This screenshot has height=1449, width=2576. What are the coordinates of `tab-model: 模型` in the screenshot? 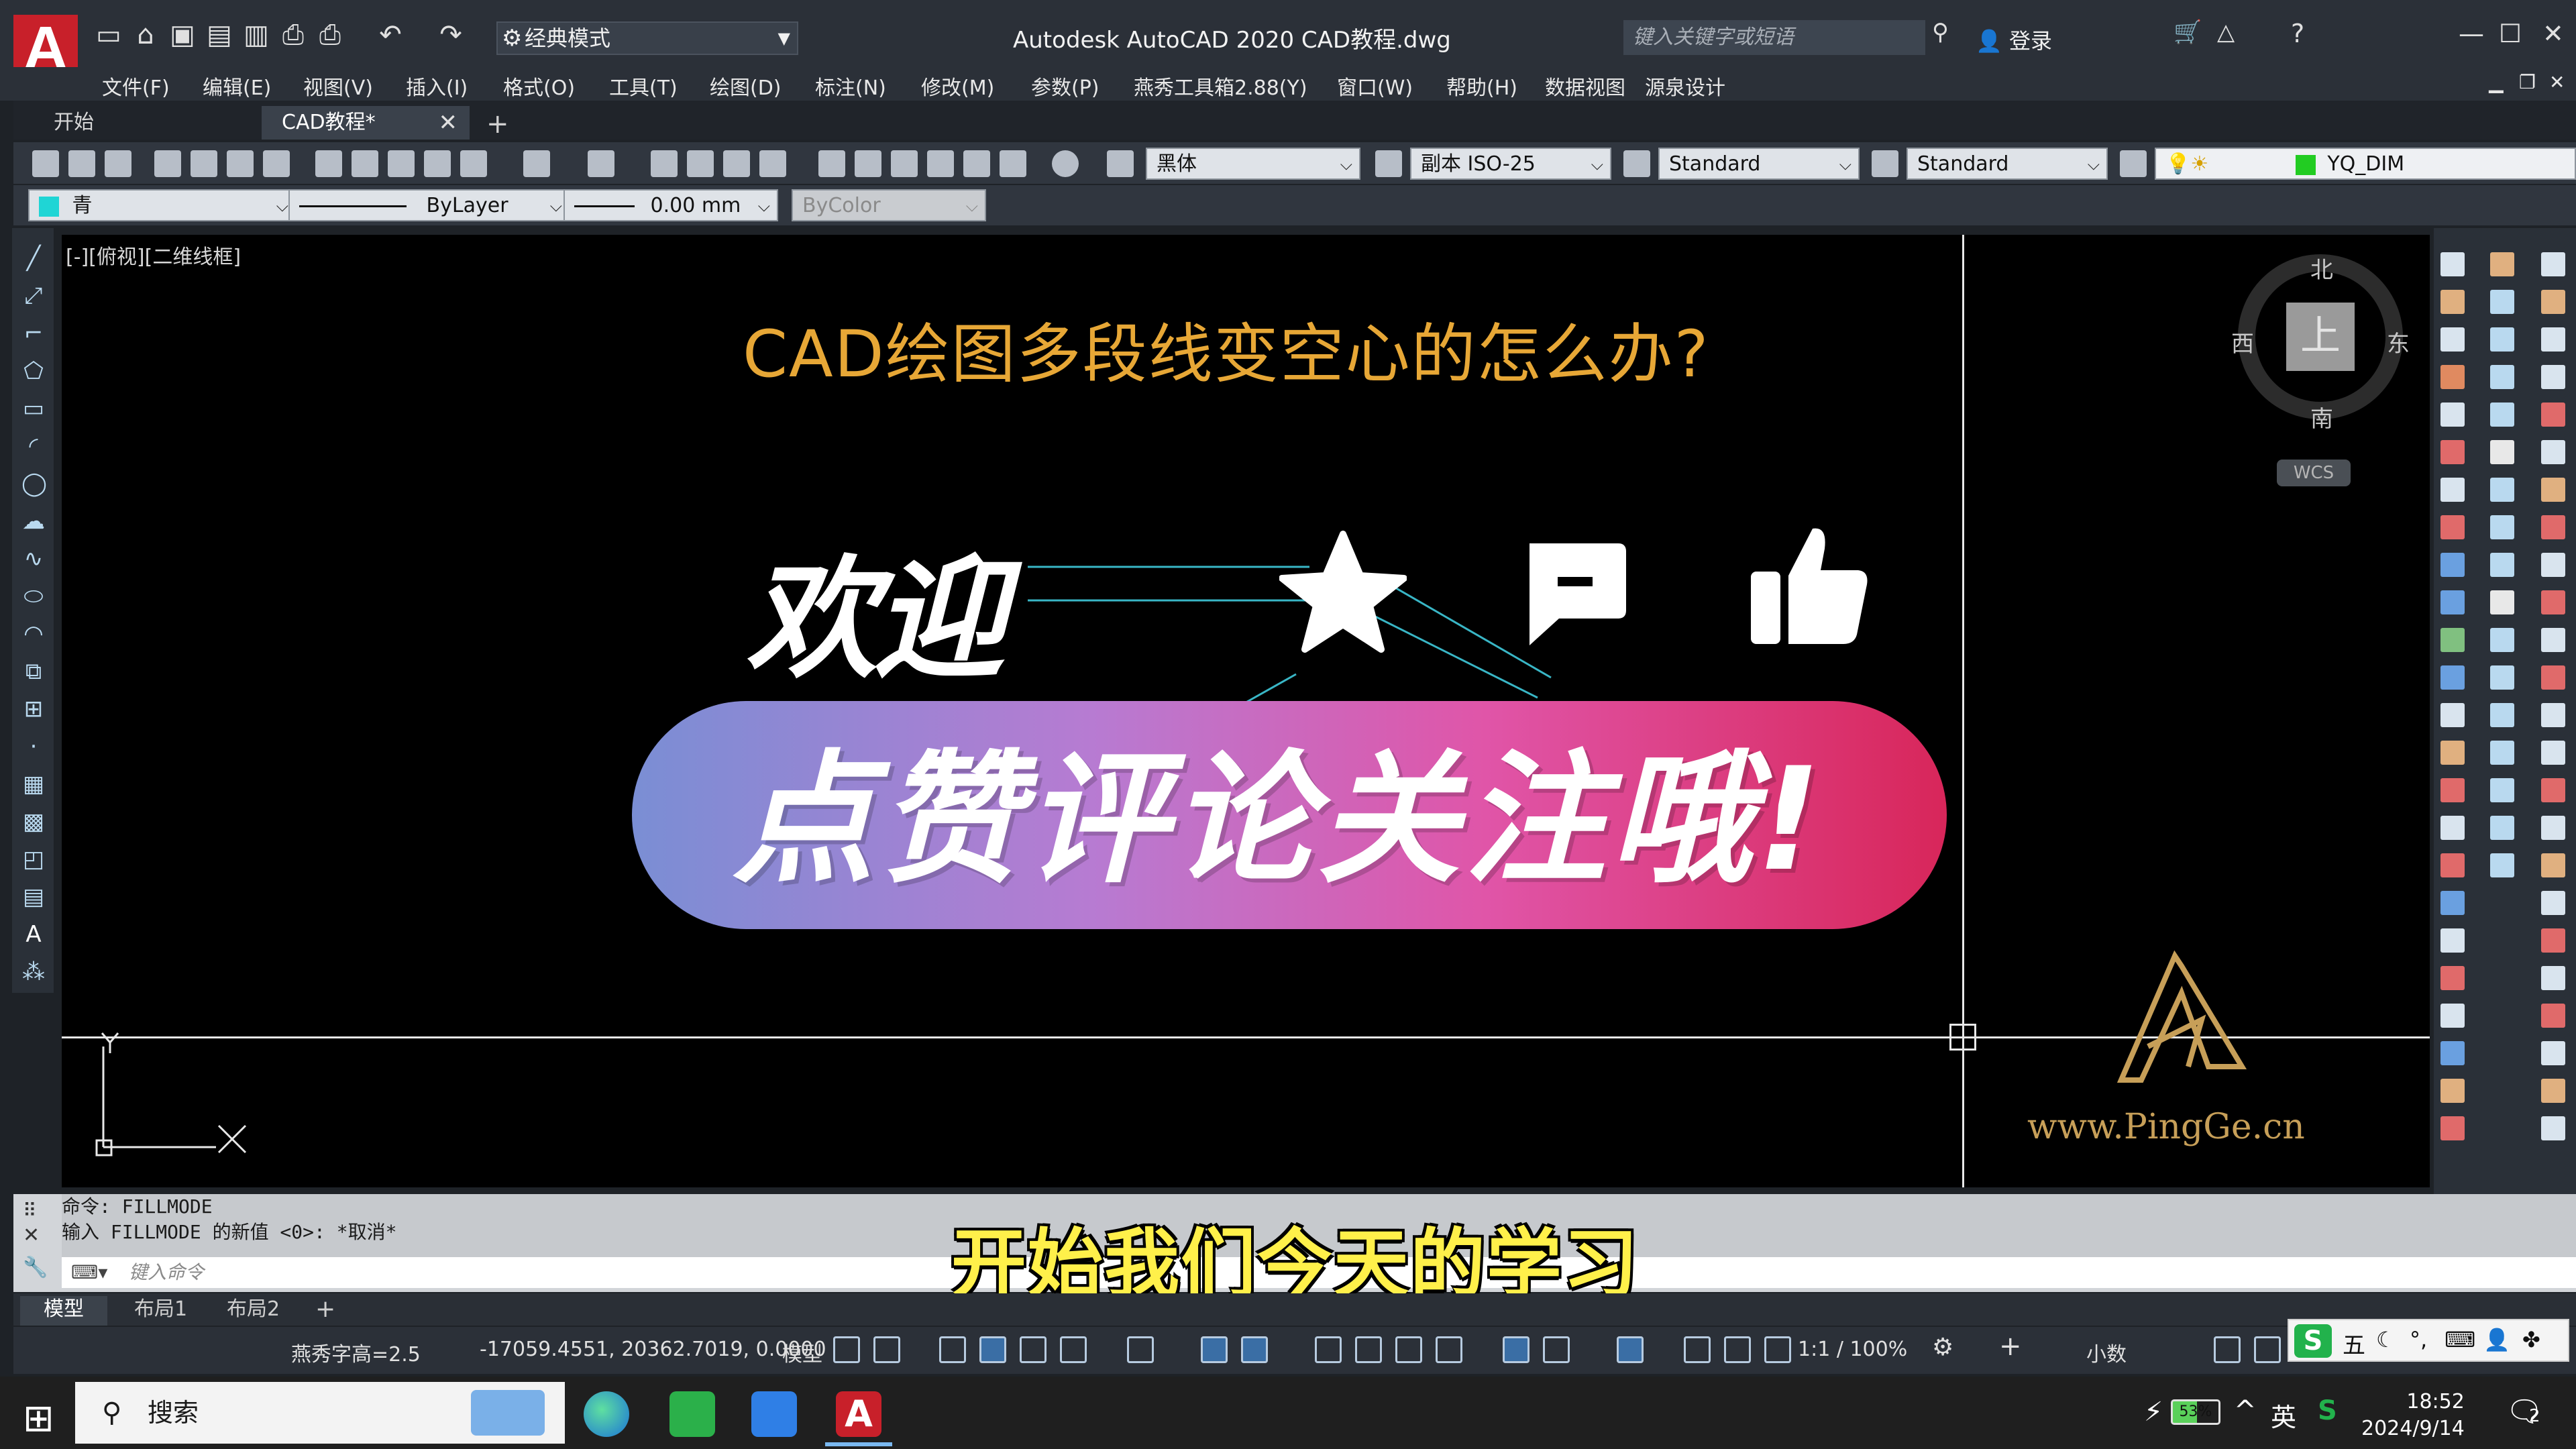 It's located at (63, 1311).